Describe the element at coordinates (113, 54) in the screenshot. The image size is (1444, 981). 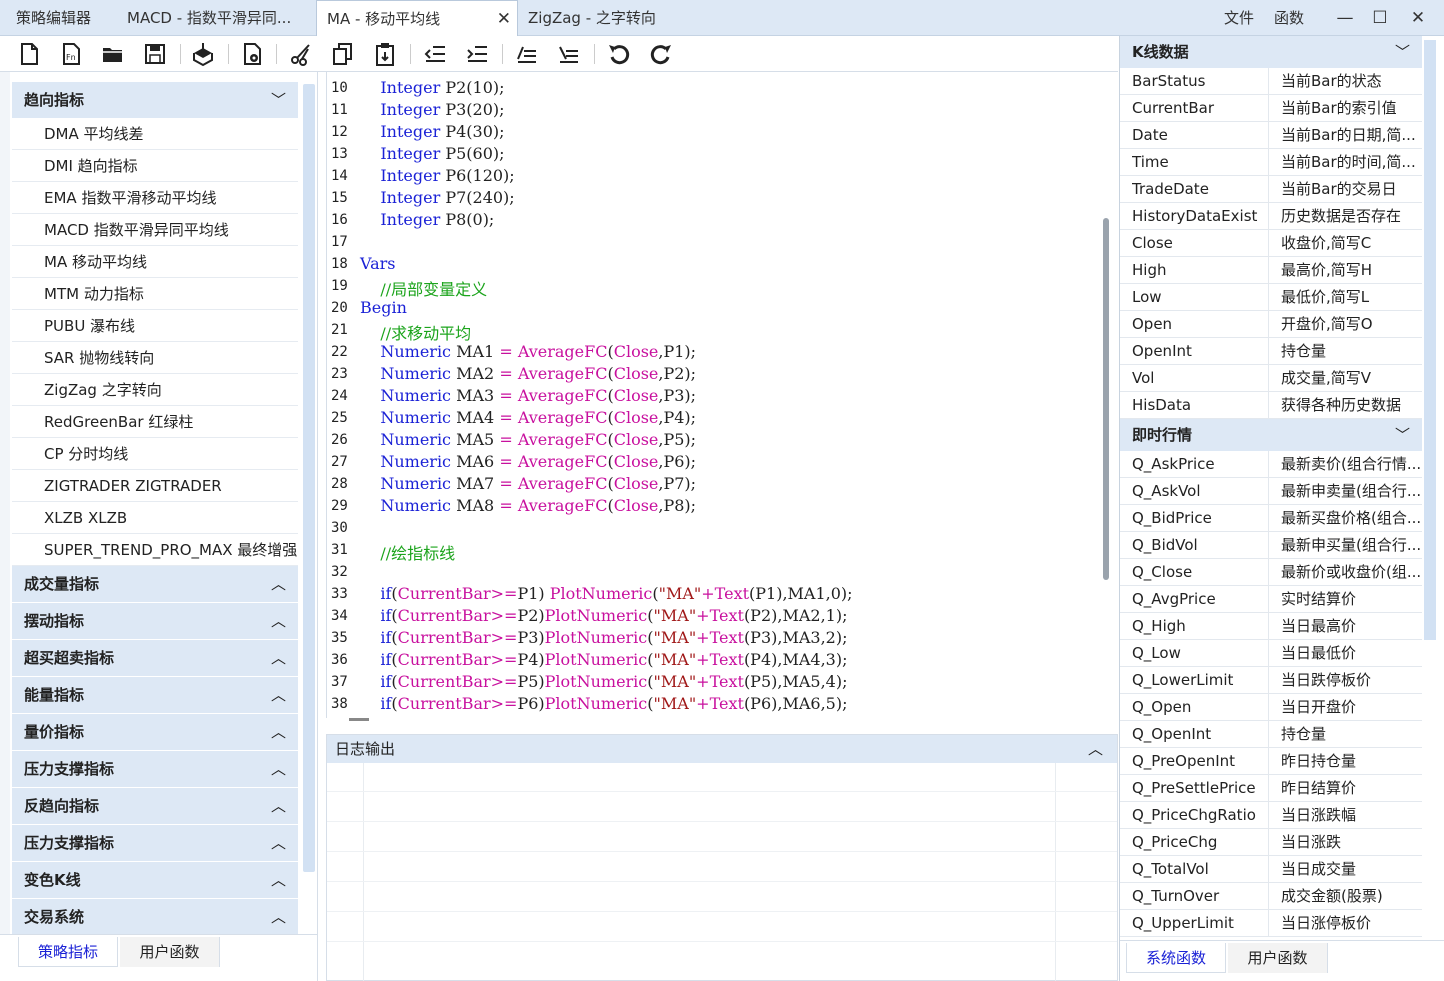
I see `open-folder-icon` at that location.